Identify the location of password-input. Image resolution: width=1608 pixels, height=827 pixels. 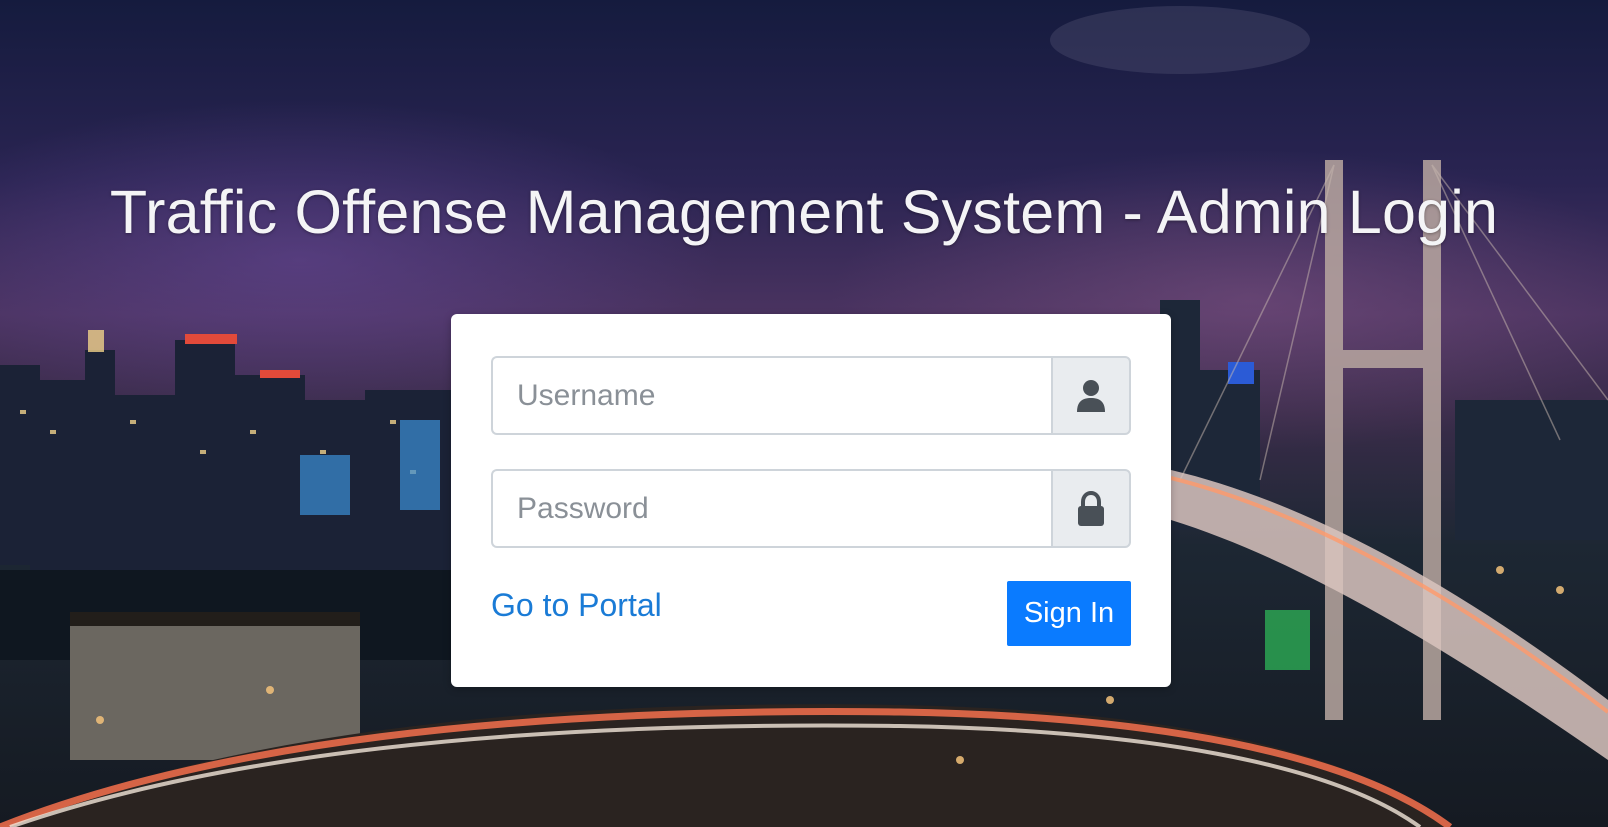
(771, 508).